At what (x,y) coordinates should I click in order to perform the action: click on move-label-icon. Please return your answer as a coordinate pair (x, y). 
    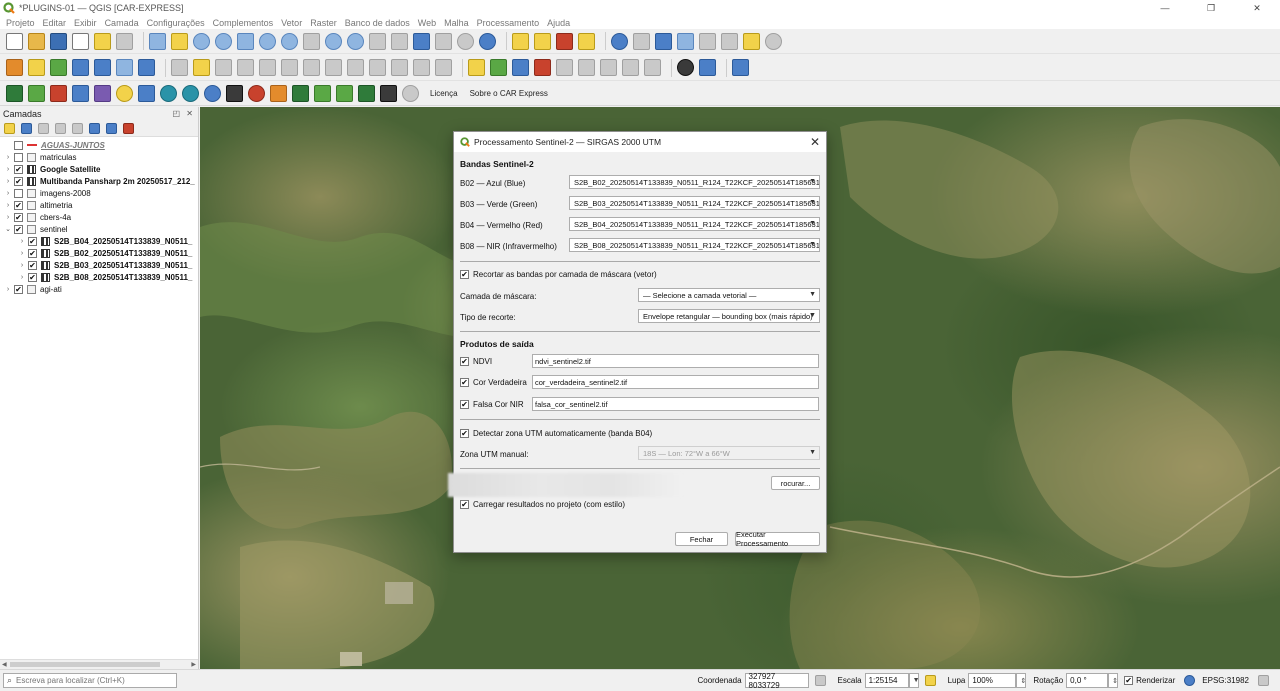
    Looking at the image, I should click on (564, 67).